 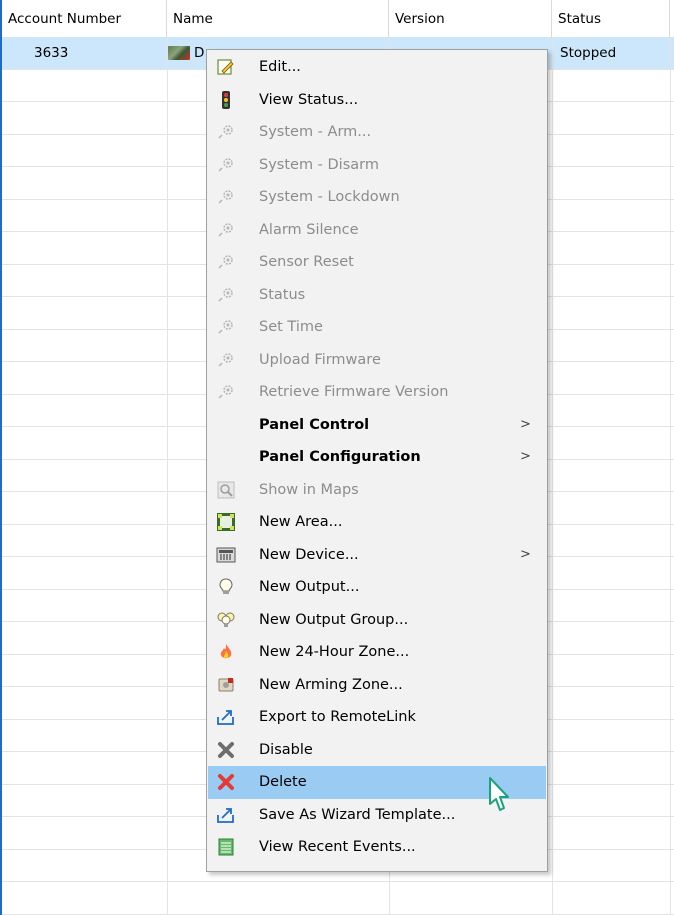 I want to click on edit-icon, so click(x=226, y=67).